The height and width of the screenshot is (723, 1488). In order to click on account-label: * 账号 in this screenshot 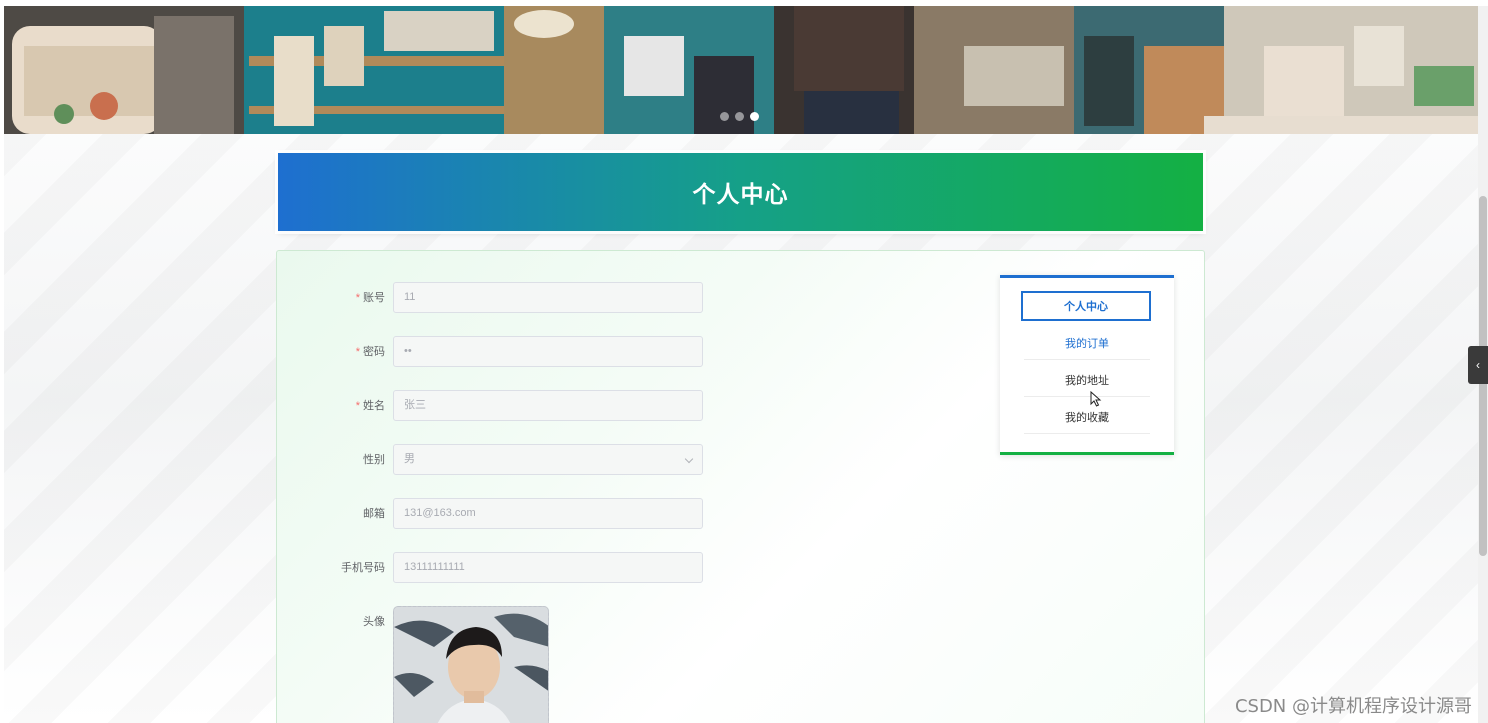, I will do `click(370, 298)`.